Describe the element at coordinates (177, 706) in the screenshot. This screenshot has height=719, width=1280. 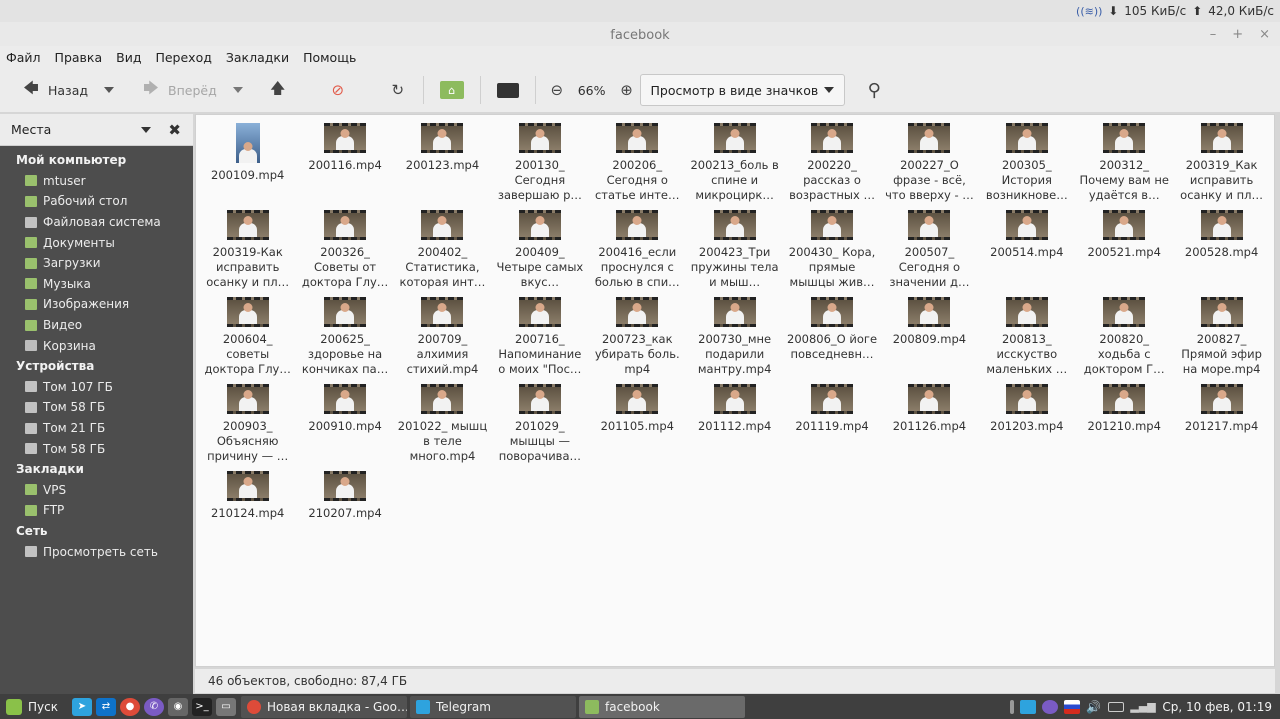
I see `camera-launcher-icon: ◉` at that location.